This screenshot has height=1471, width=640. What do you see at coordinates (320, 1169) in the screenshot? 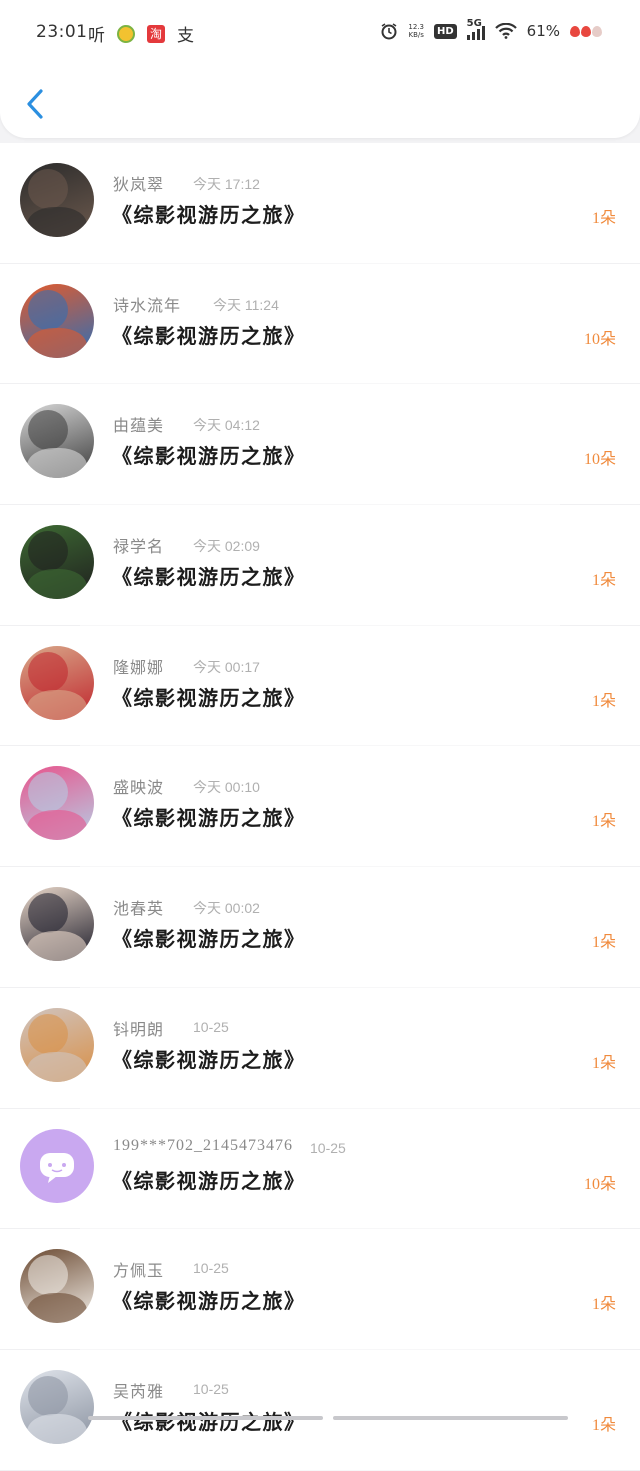
I see `list-item: 199***702_2145473476 10-25 《综影视游历之旅》 10朵` at bounding box center [320, 1169].